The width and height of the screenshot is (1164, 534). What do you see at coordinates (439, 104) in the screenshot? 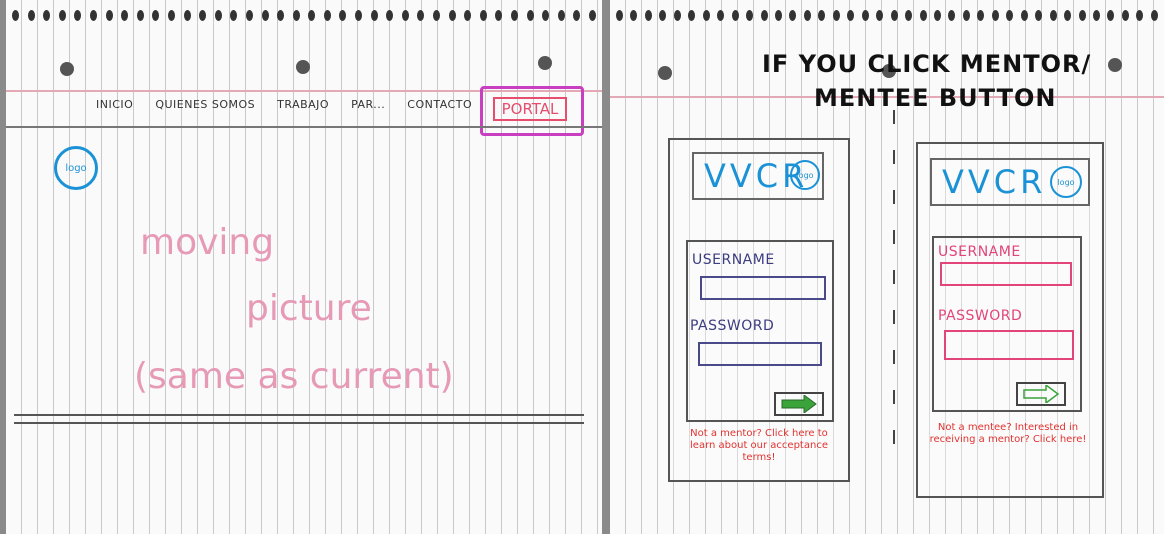
I see `nav-item-contacto: CONTACTO` at bounding box center [439, 104].